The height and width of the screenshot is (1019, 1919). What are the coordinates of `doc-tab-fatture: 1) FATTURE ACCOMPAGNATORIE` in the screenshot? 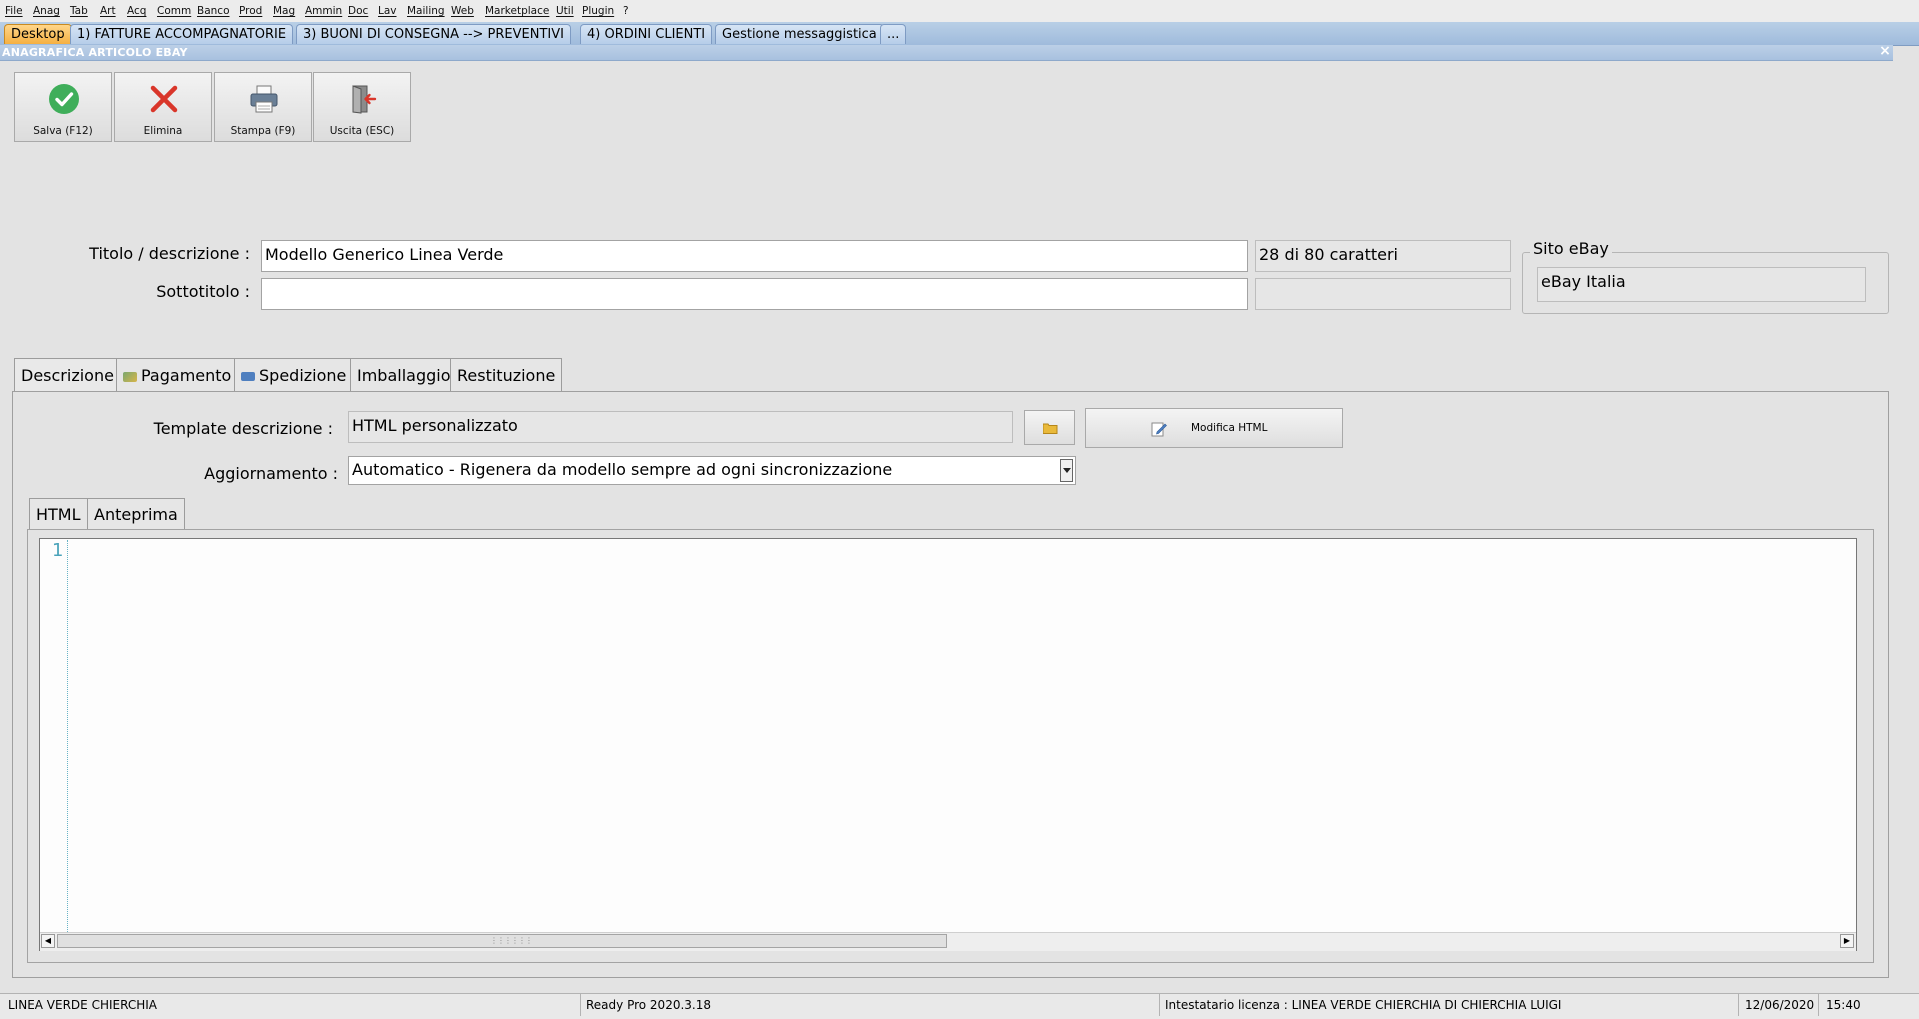 It's located at (182, 34).